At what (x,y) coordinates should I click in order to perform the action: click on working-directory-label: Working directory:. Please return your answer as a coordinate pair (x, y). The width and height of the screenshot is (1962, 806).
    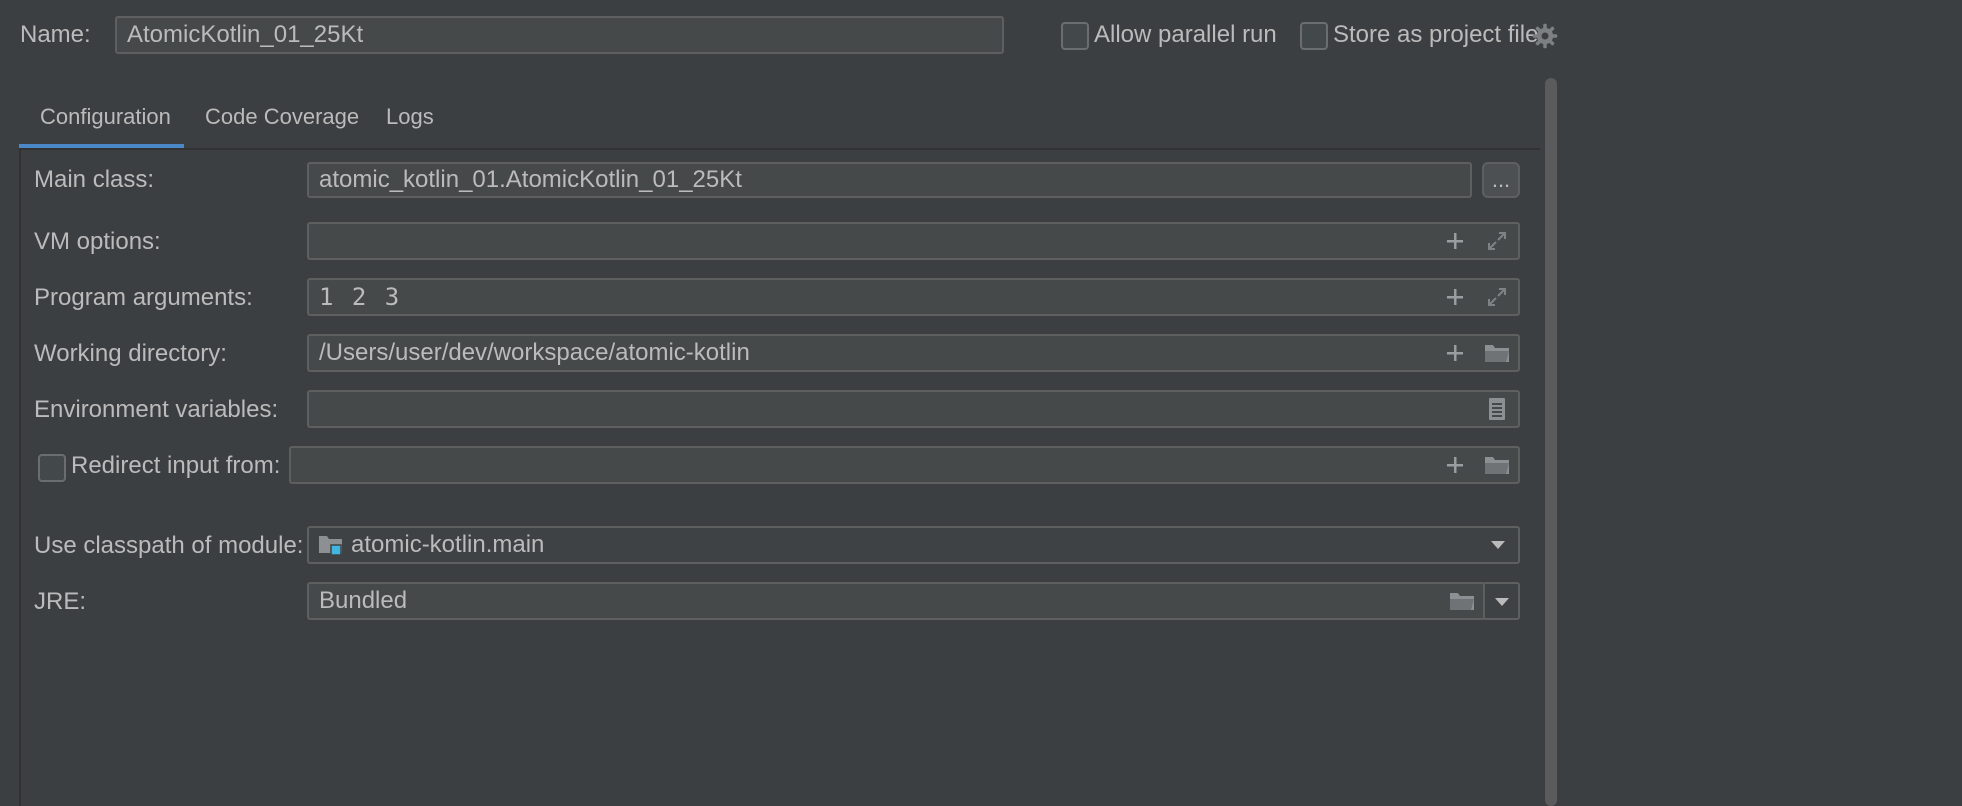
    Looking at the image, I should click on (130, 353).